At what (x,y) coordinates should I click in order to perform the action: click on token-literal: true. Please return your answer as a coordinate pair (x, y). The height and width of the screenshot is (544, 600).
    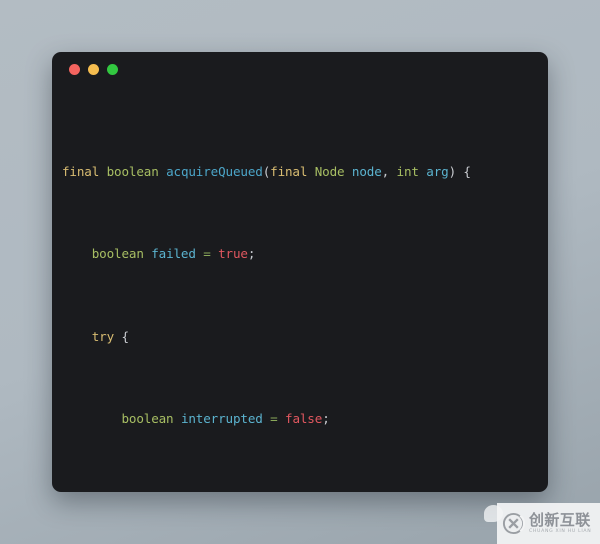
    Looking at the image, I should click on (233, 254).